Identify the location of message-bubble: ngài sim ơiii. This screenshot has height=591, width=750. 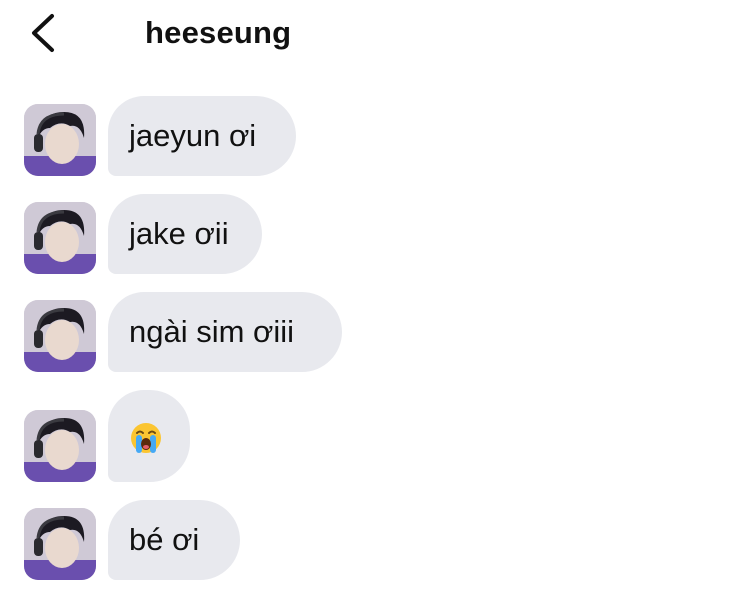
(225, 332).